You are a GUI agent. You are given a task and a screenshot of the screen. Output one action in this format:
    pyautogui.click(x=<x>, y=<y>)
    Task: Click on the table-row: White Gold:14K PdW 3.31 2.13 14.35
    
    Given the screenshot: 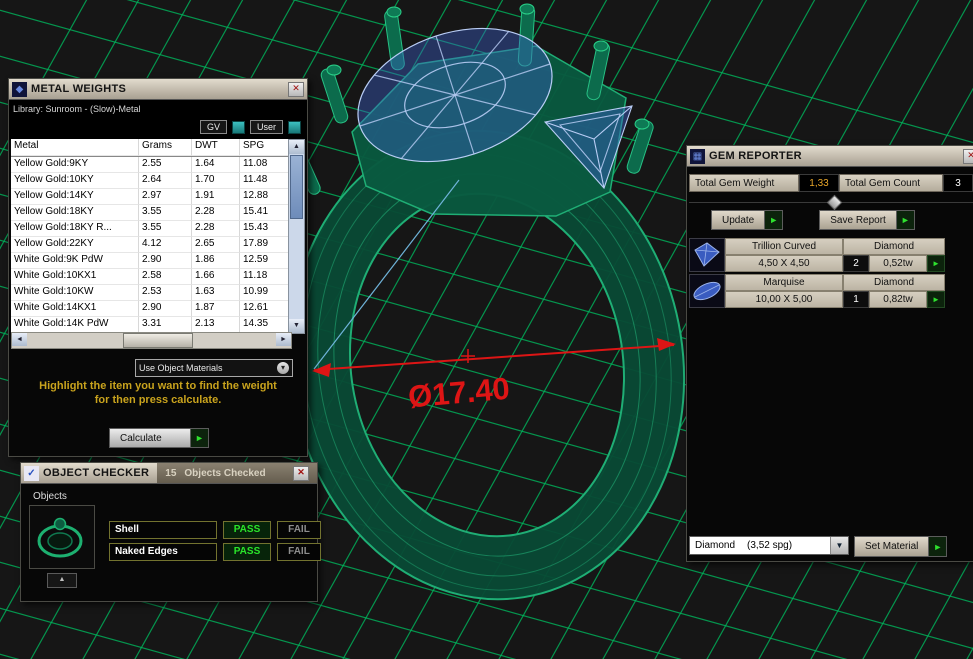 What is the action you would take?
    pyautogui.click(x=150, y=325)
    